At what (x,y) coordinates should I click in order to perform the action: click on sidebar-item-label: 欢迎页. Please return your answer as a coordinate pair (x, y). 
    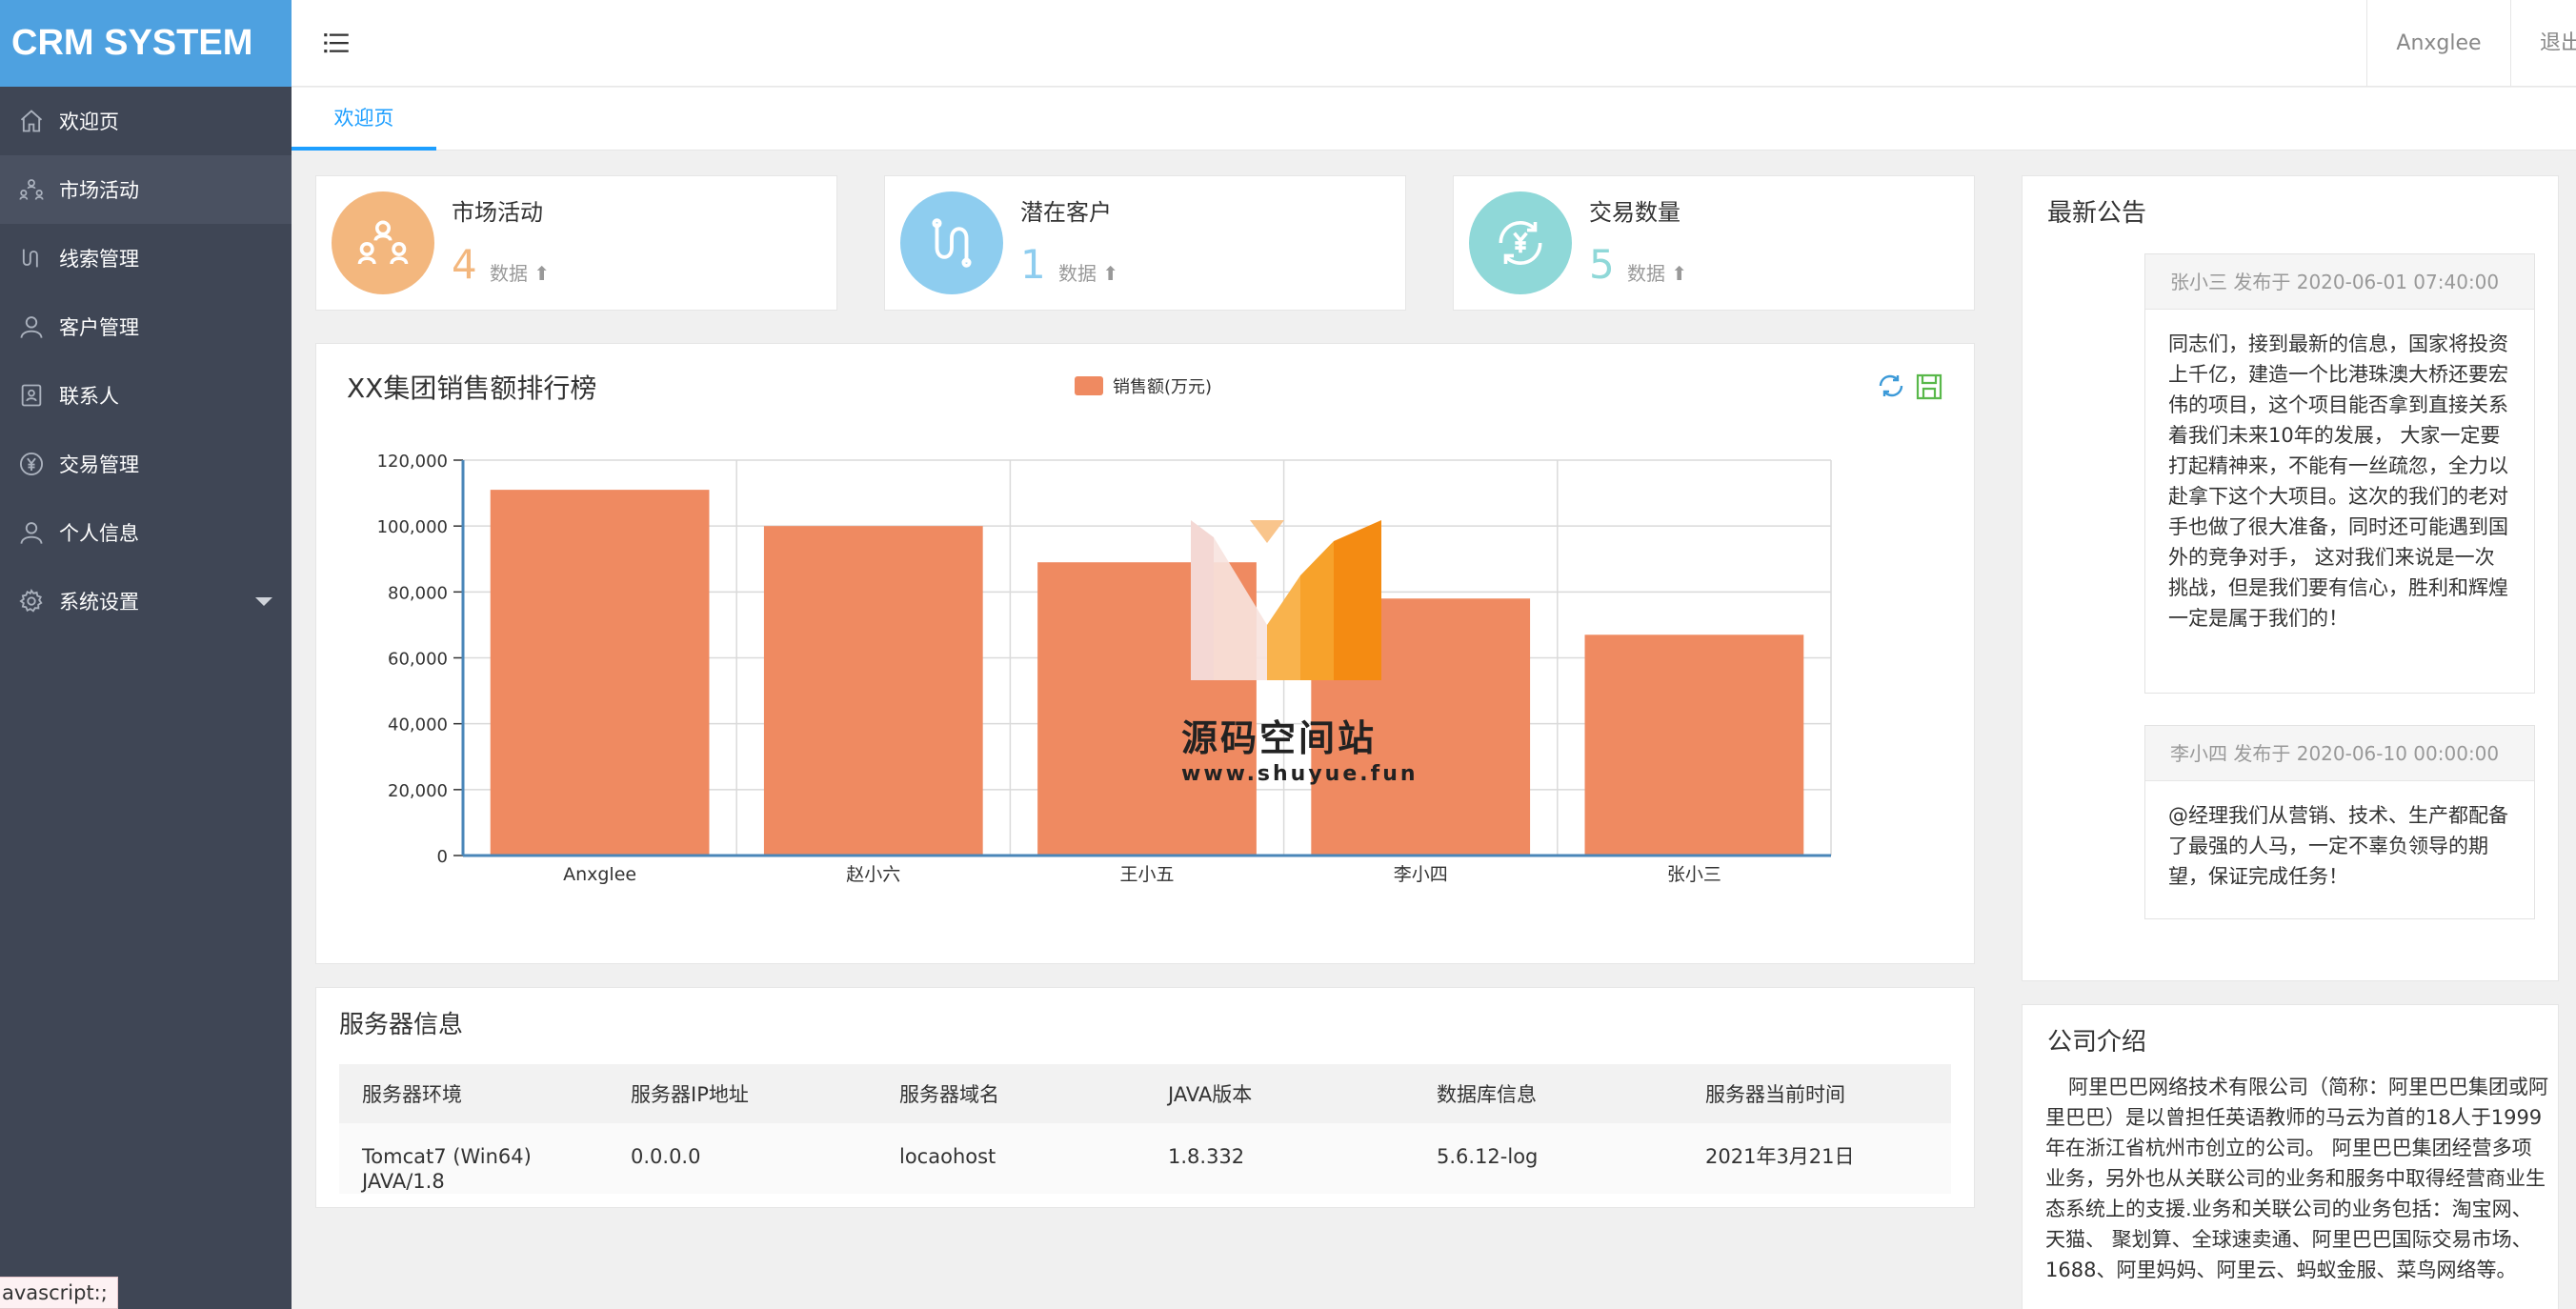
    Looking at the image, I should click on (89, 122).